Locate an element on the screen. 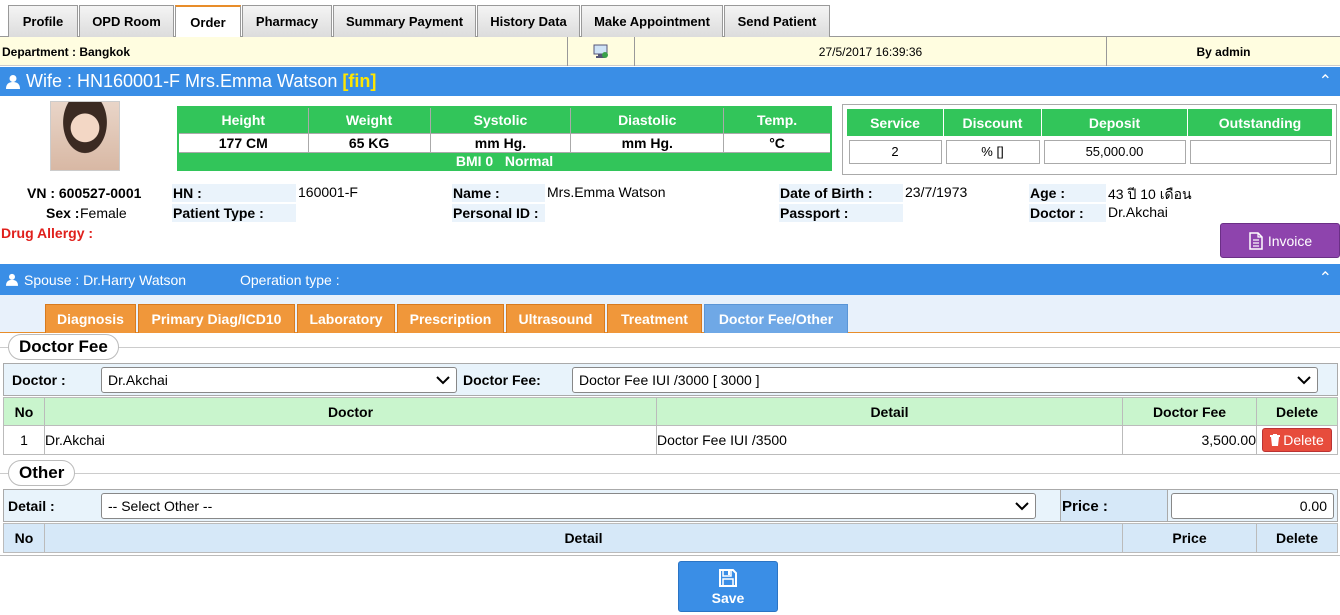 Image resolution: width=1340 pixels, height=615 pixels. tab-send-patient: Send Patient is located at coordinates (777, 21).